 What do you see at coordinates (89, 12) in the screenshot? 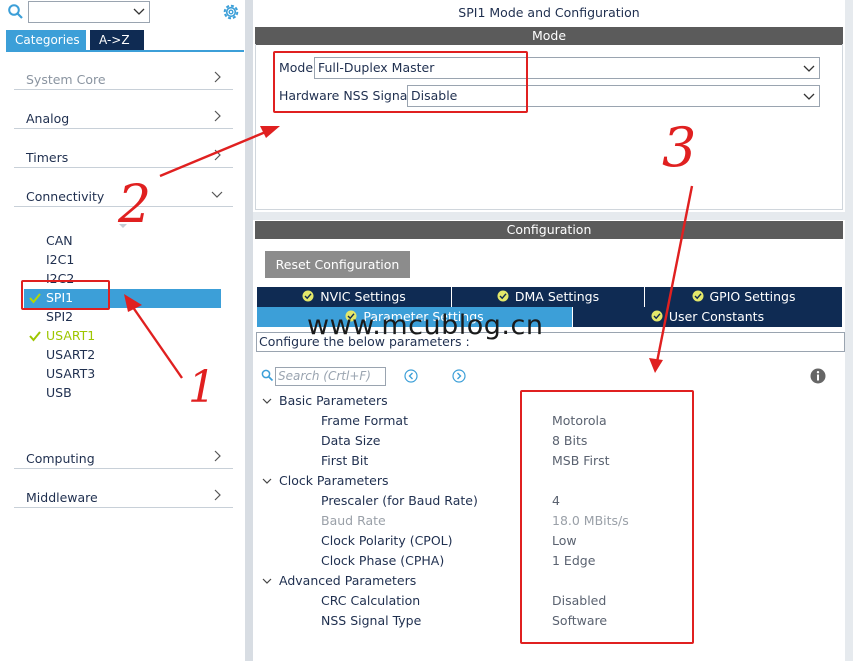
I see `search-combobox` at bounding box center [89, 12].